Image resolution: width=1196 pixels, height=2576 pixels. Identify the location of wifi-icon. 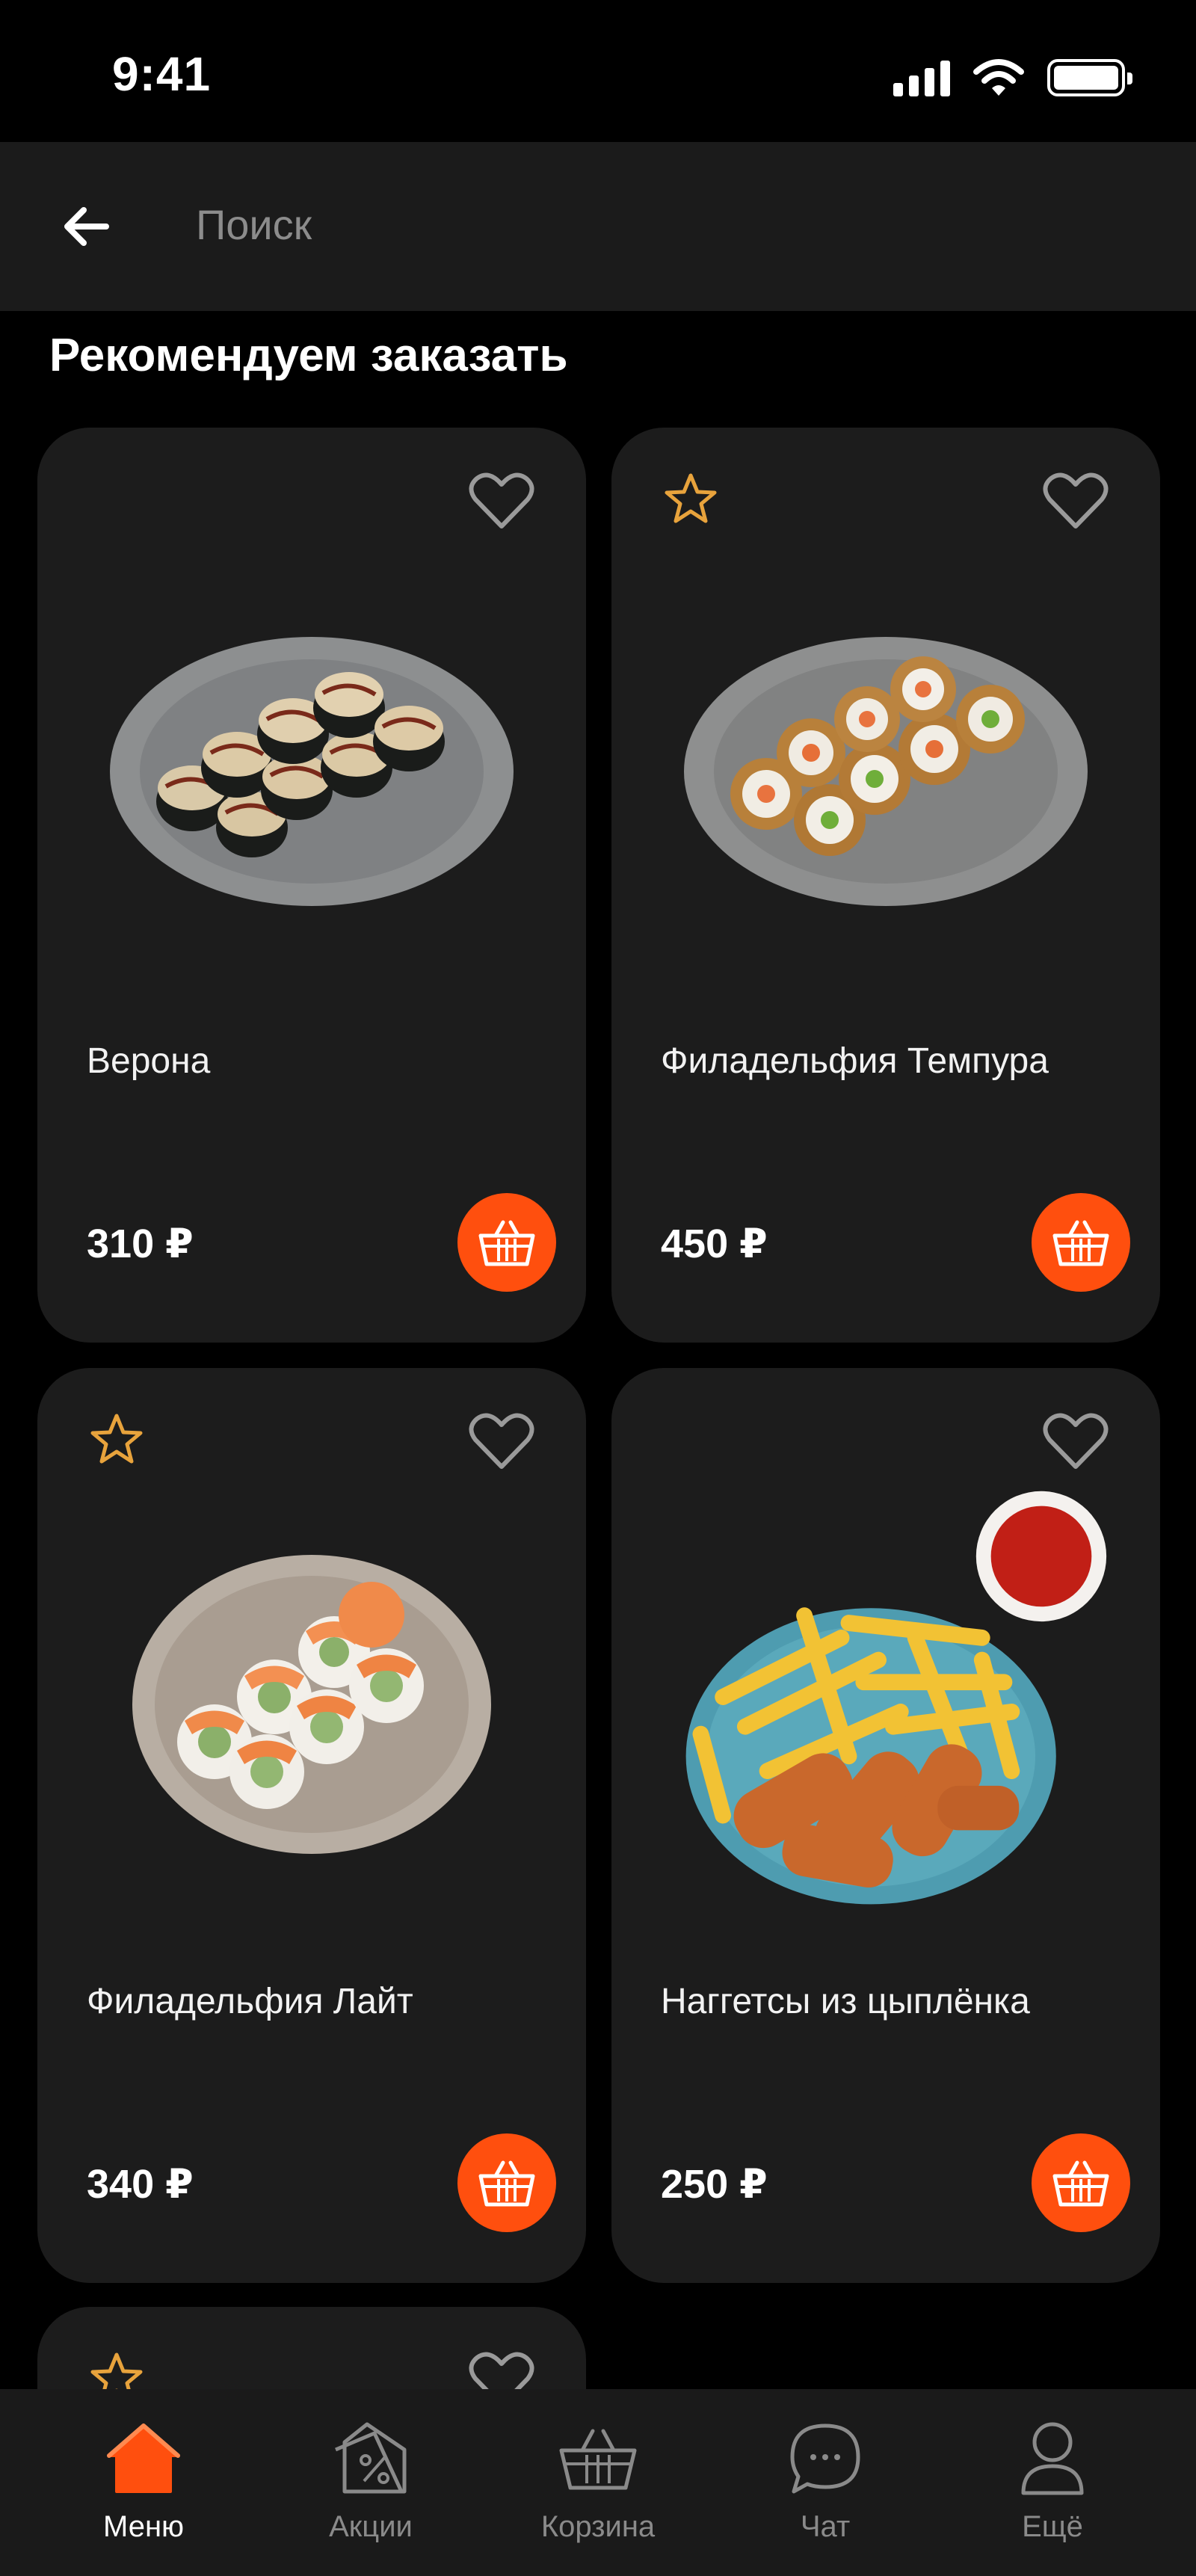
(999, 77).